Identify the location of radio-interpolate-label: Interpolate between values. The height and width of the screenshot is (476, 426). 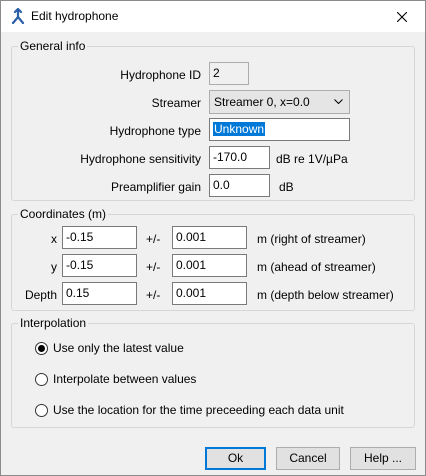
(125, 379).